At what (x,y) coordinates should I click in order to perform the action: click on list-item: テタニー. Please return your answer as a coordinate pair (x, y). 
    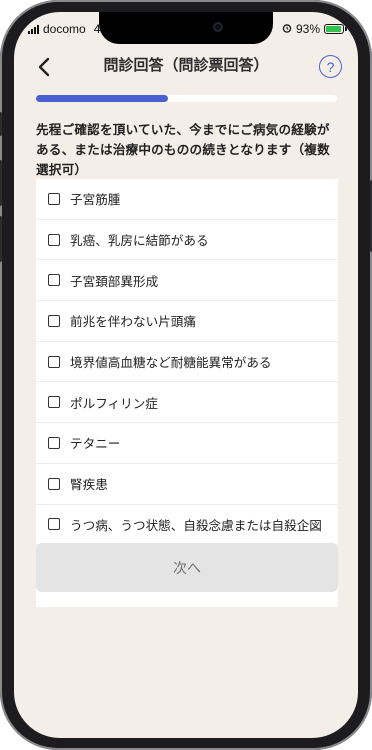
    Looking at the image, I should click on (187, 443).